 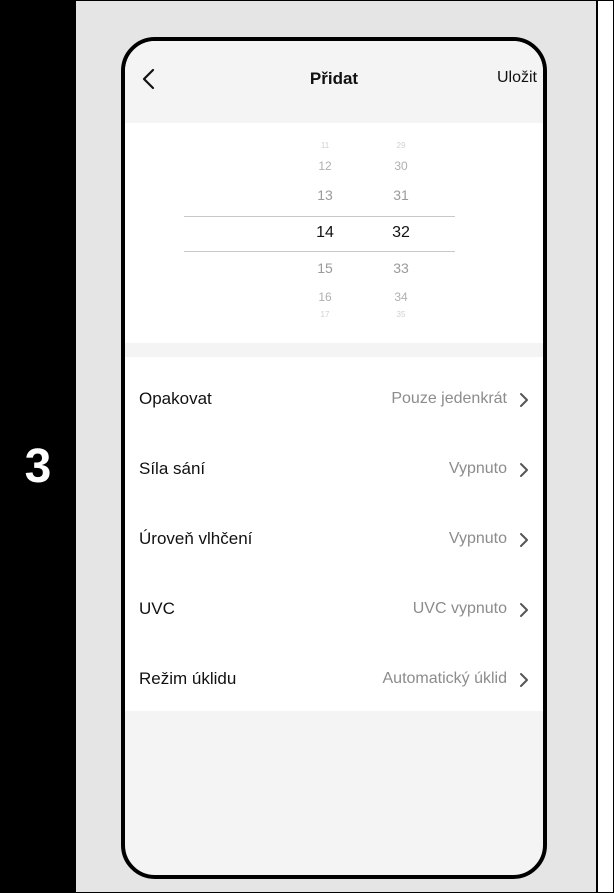 What do you see at coordinates (38, 466) in the screenshot?
I see `step-number: 3` at bounding box center [38, 466].